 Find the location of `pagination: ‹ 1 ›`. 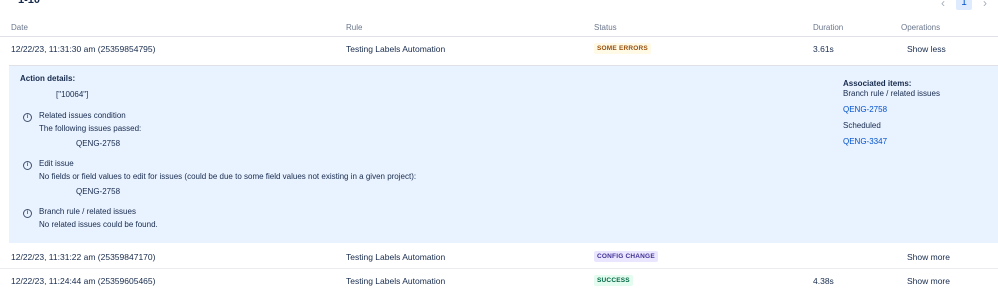

pagination: ‹ 1 › is located at coordinates (964, 5).